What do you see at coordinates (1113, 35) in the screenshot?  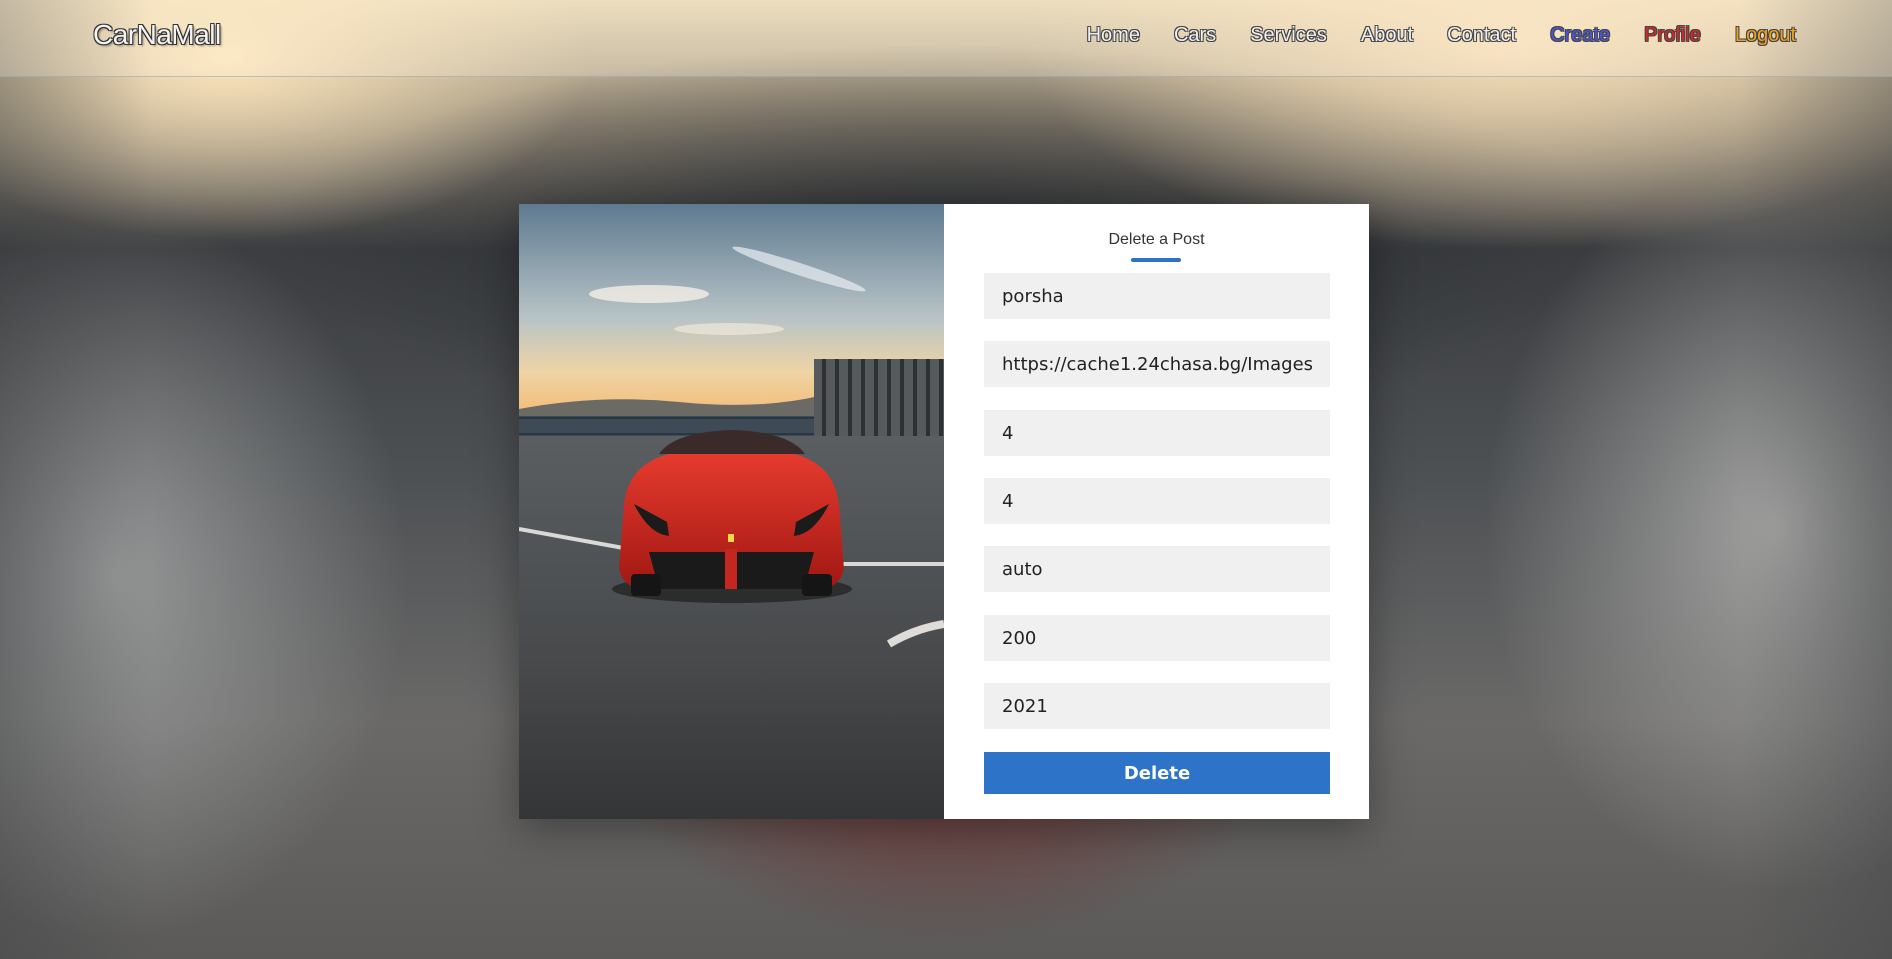 I see `nav-home: Home` at bounding box center [1113, 35].